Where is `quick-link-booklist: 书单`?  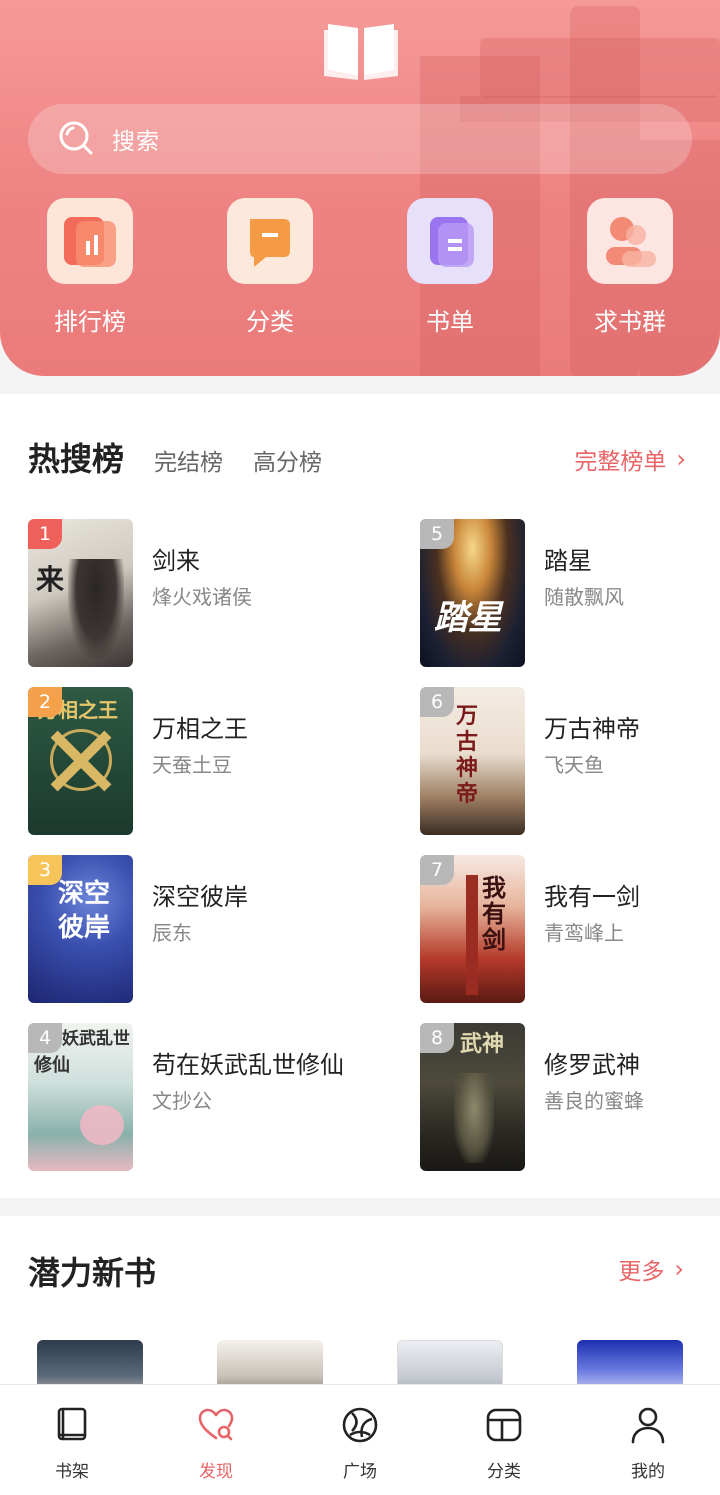
quick-link-booklist: 书单 is located at coordinates (450, 267).